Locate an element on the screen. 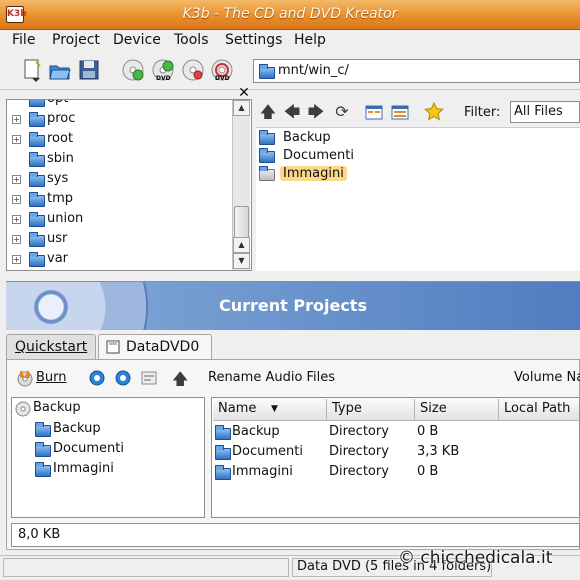 This screenshot has height=580, width=580. table-cell-size: 0 B is located at coordinates (428, 471).